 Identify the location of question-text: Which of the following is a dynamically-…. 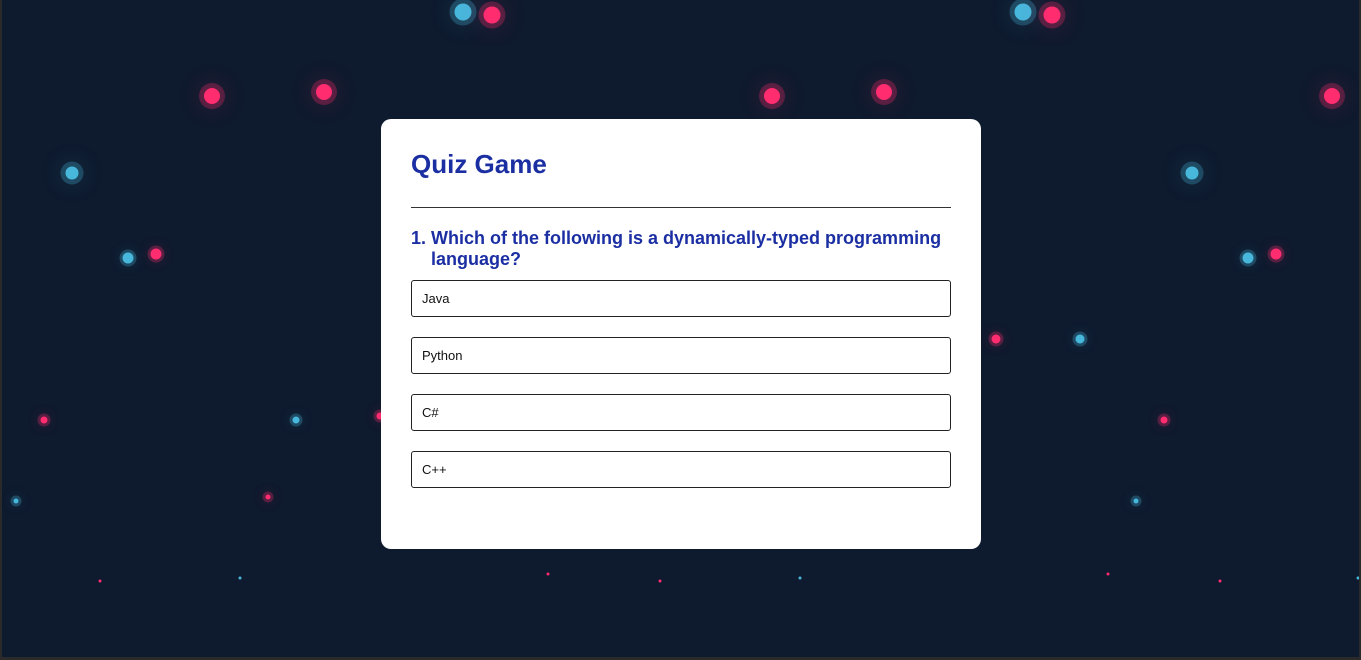
(686, 248).